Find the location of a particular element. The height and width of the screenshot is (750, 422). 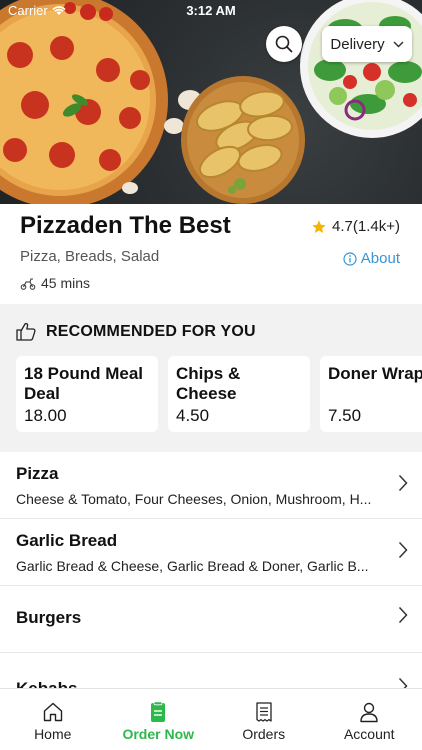

rating: 4.7(1.4k+) is located at coordinates (355, 226).